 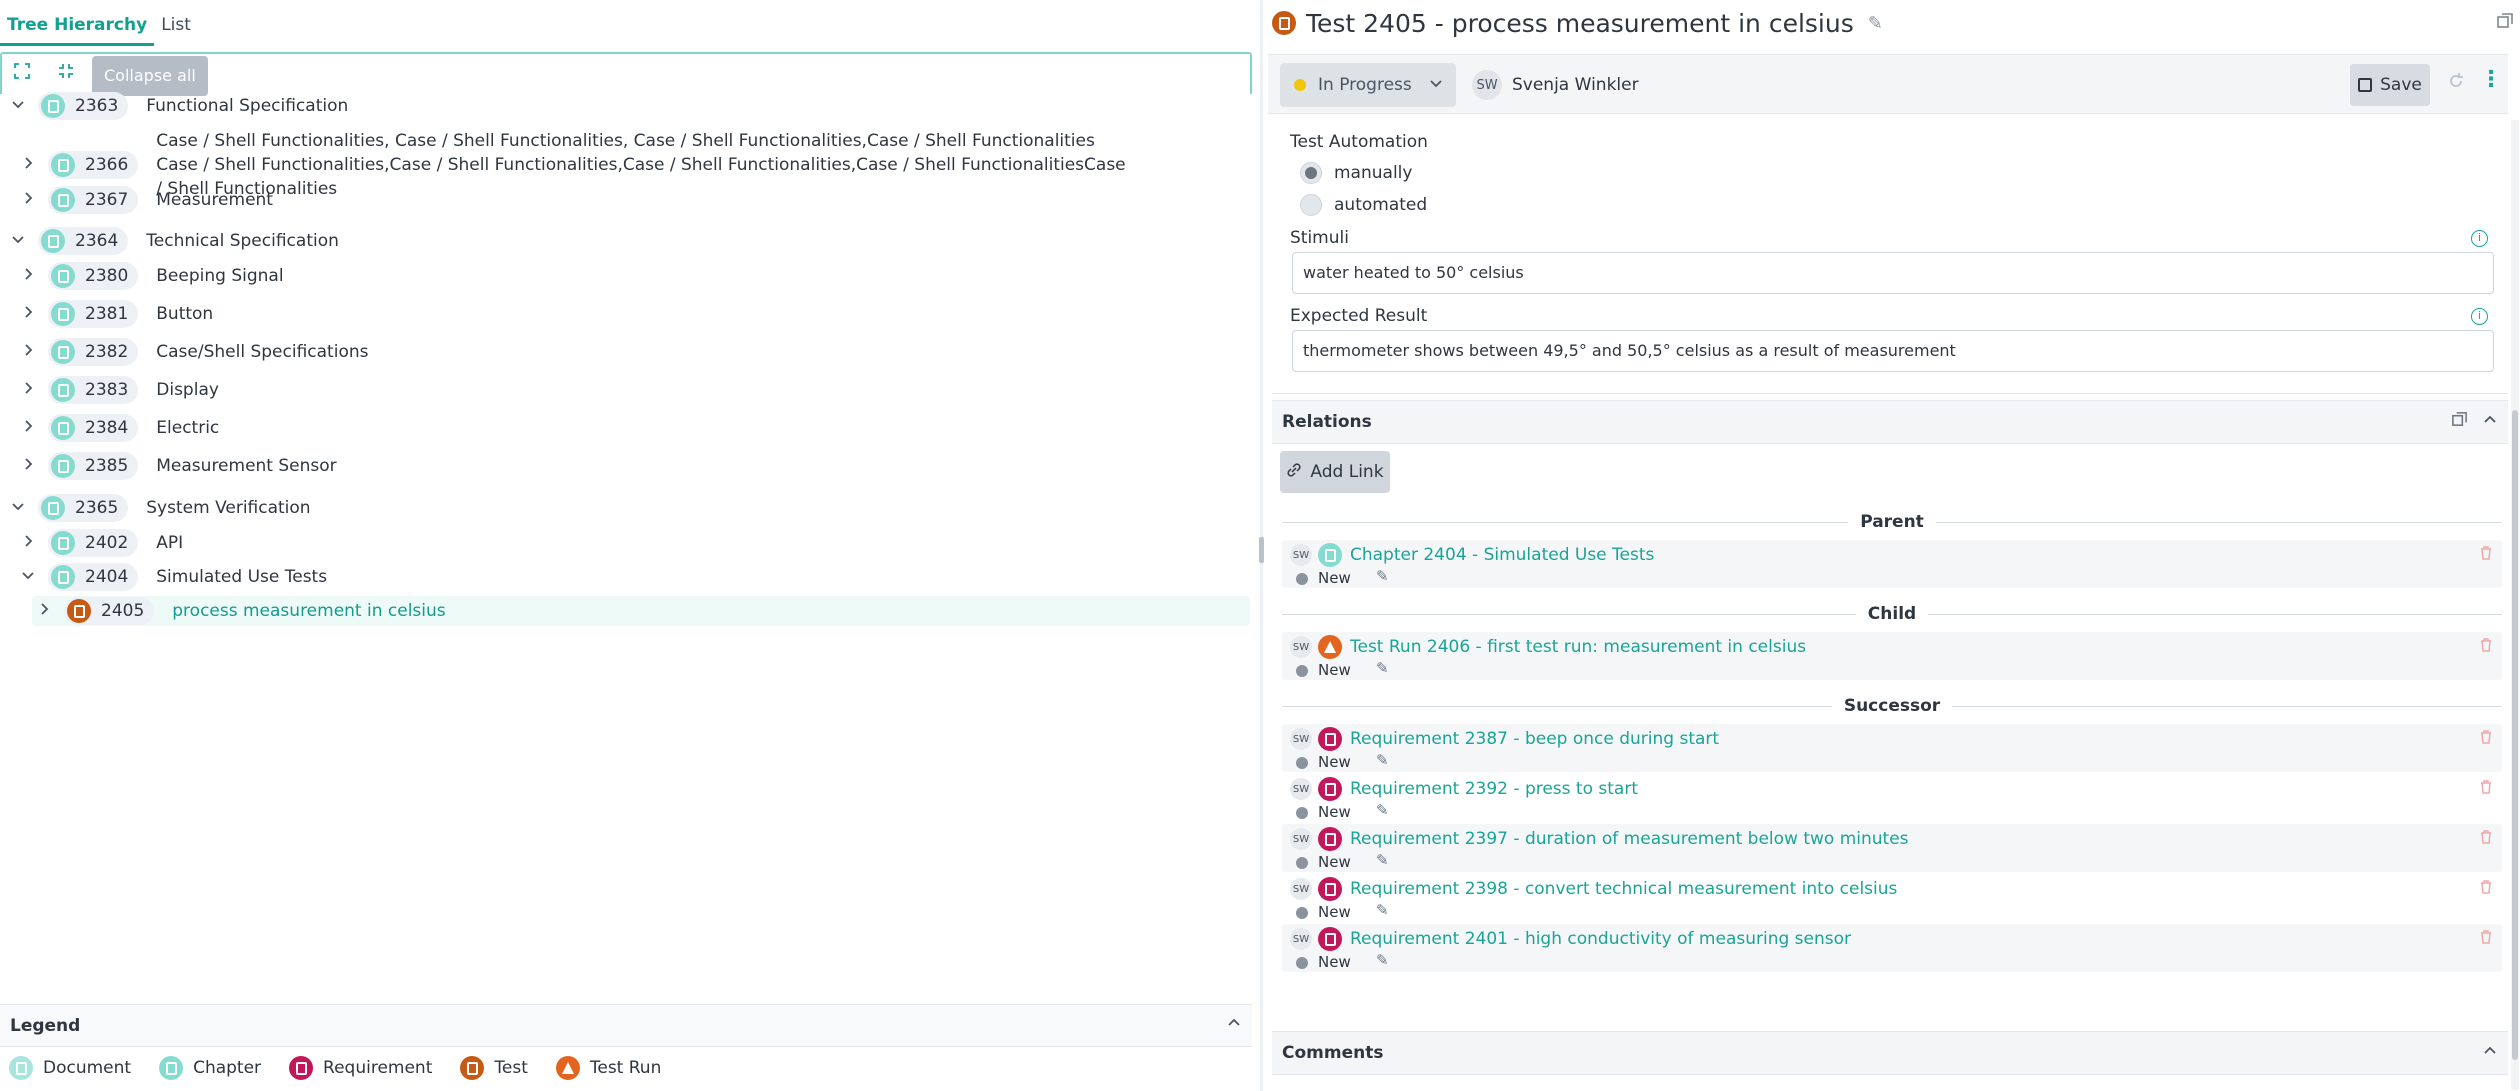 What do you see at coordinates (1555, 85) in the screenshot?
I see `assignee: SW Svenja Winkler` at bounding box center [1555, 85].